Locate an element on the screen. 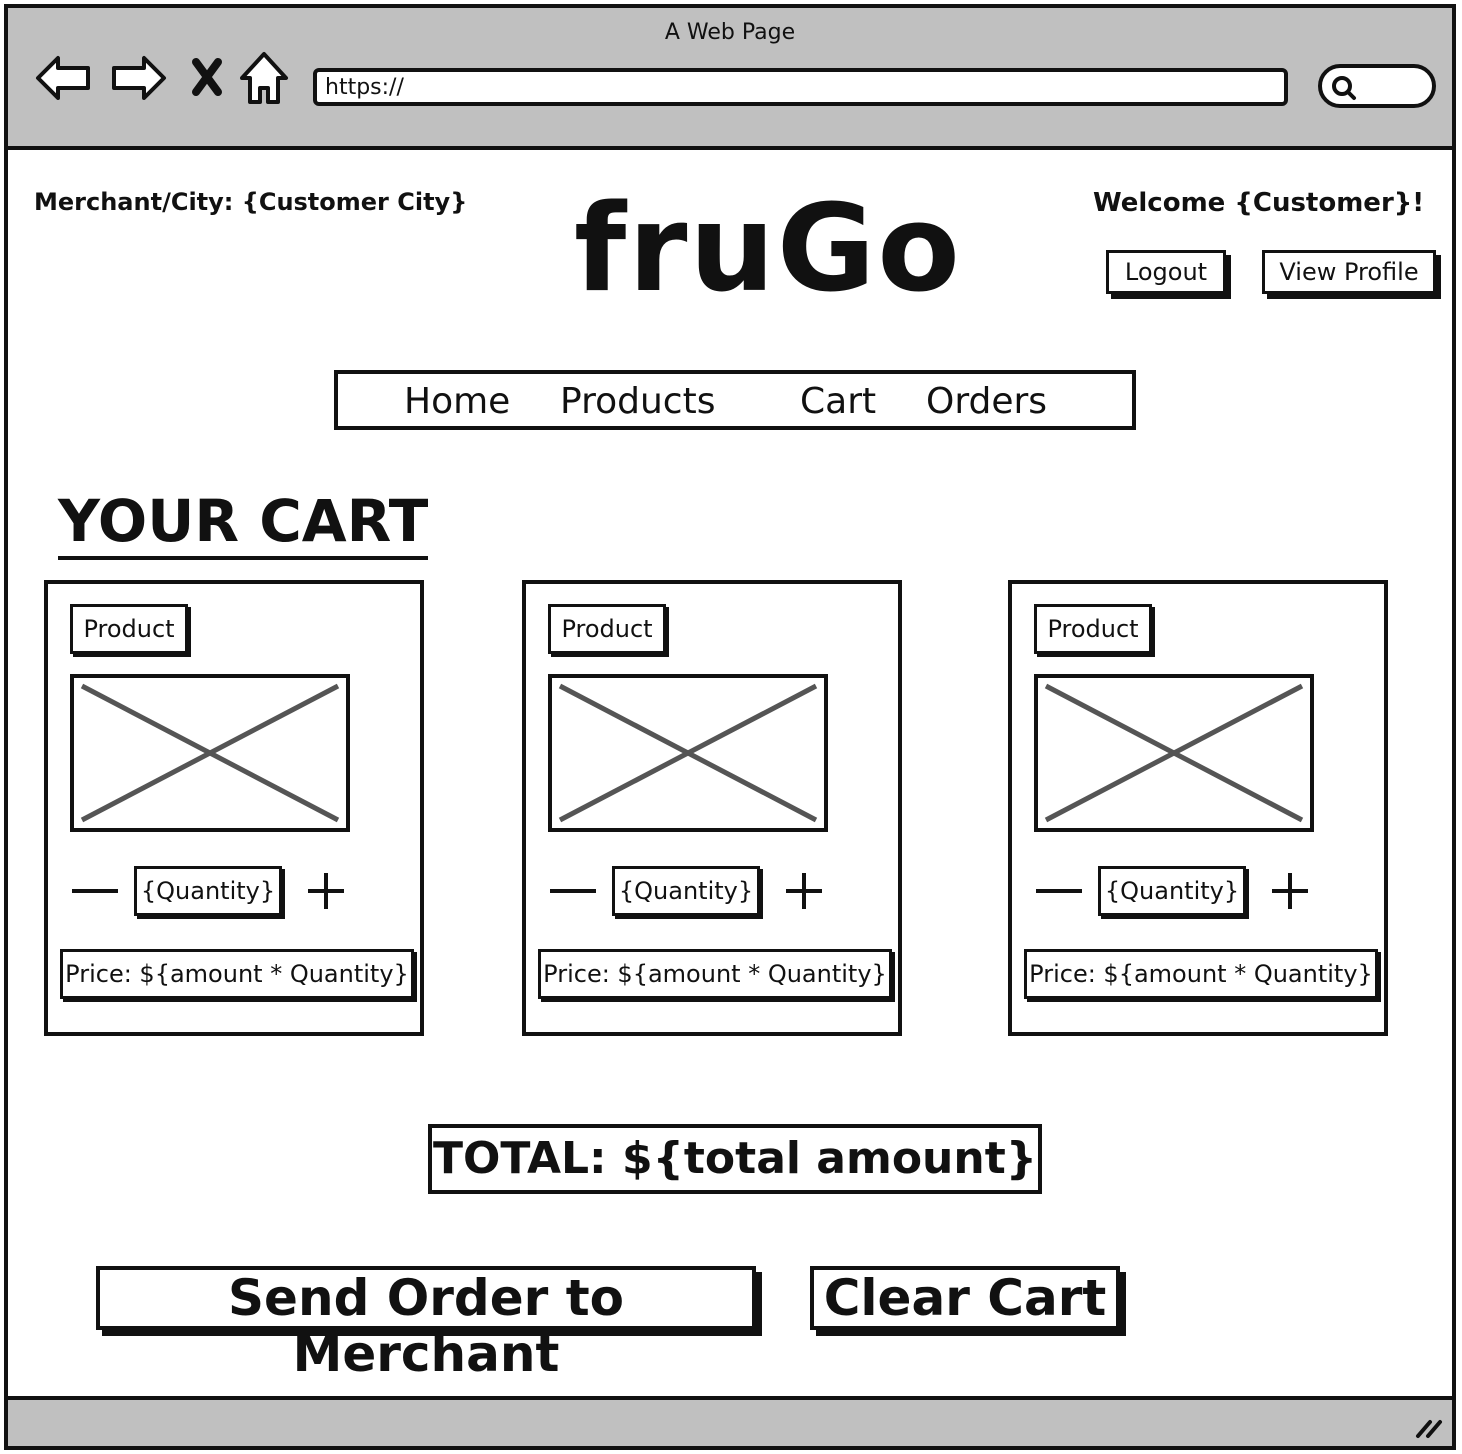  forward-arrow-icon is located at coordinates (138, 78).